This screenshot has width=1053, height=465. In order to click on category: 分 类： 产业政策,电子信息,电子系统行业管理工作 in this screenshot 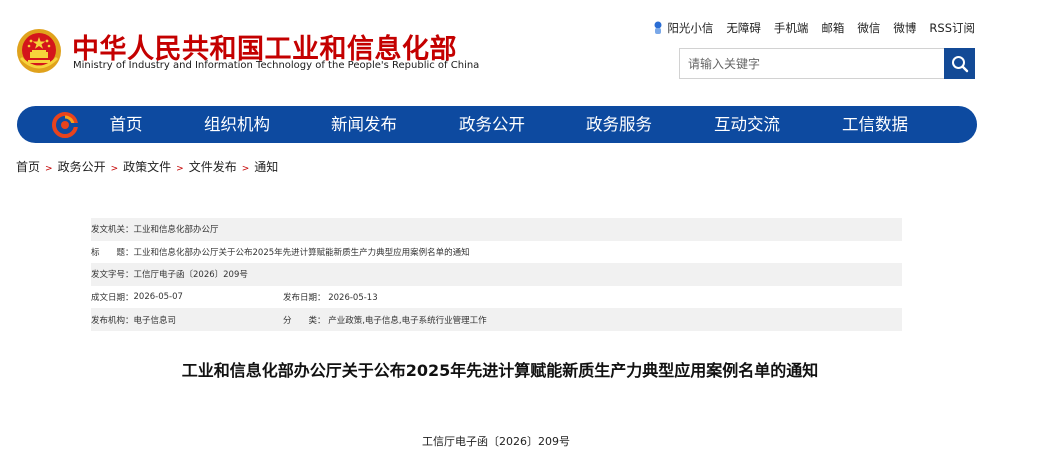, I will do `click(385, 320)`.